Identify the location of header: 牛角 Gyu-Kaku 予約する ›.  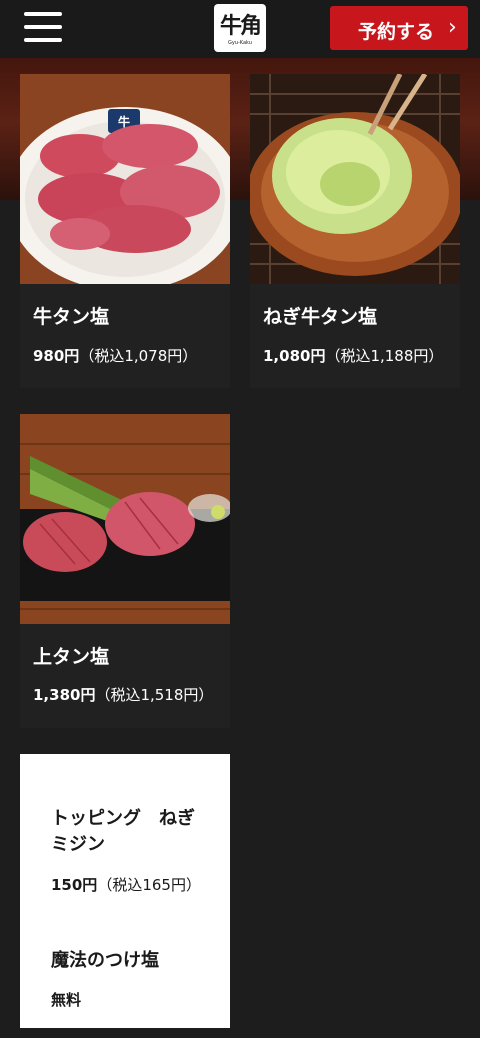
(240, 29).